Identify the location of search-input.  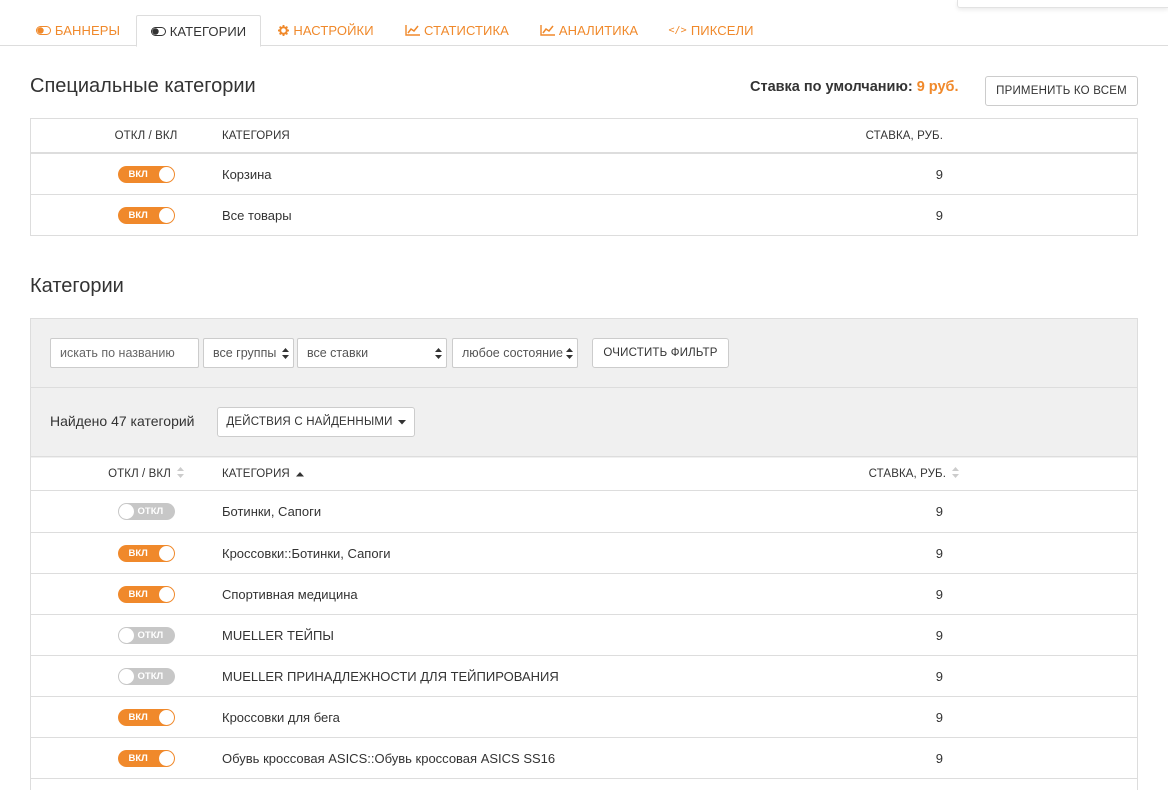
(124, 353).